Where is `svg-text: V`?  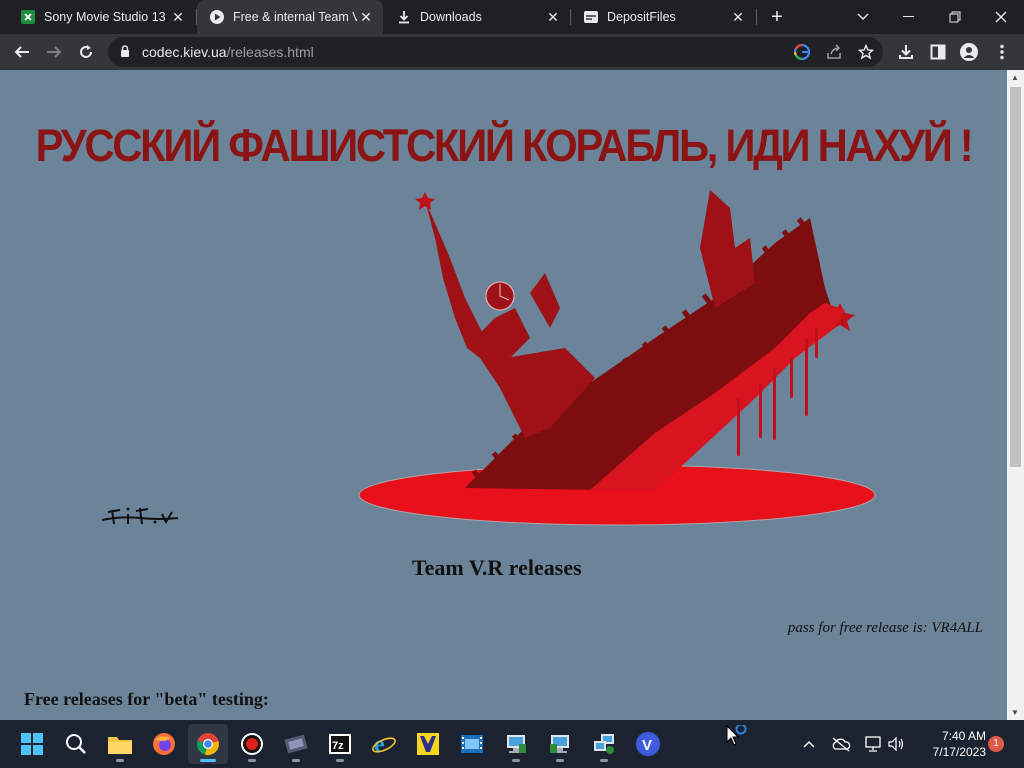
svg-text: V is located at coordinates (647, 745).